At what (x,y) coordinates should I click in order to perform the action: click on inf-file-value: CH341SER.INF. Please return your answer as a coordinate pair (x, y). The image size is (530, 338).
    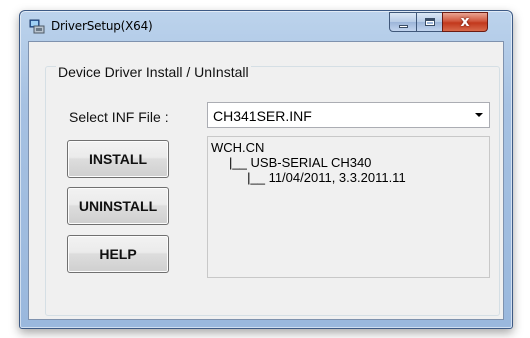
    Looking at the image, I should click on (262, 116).